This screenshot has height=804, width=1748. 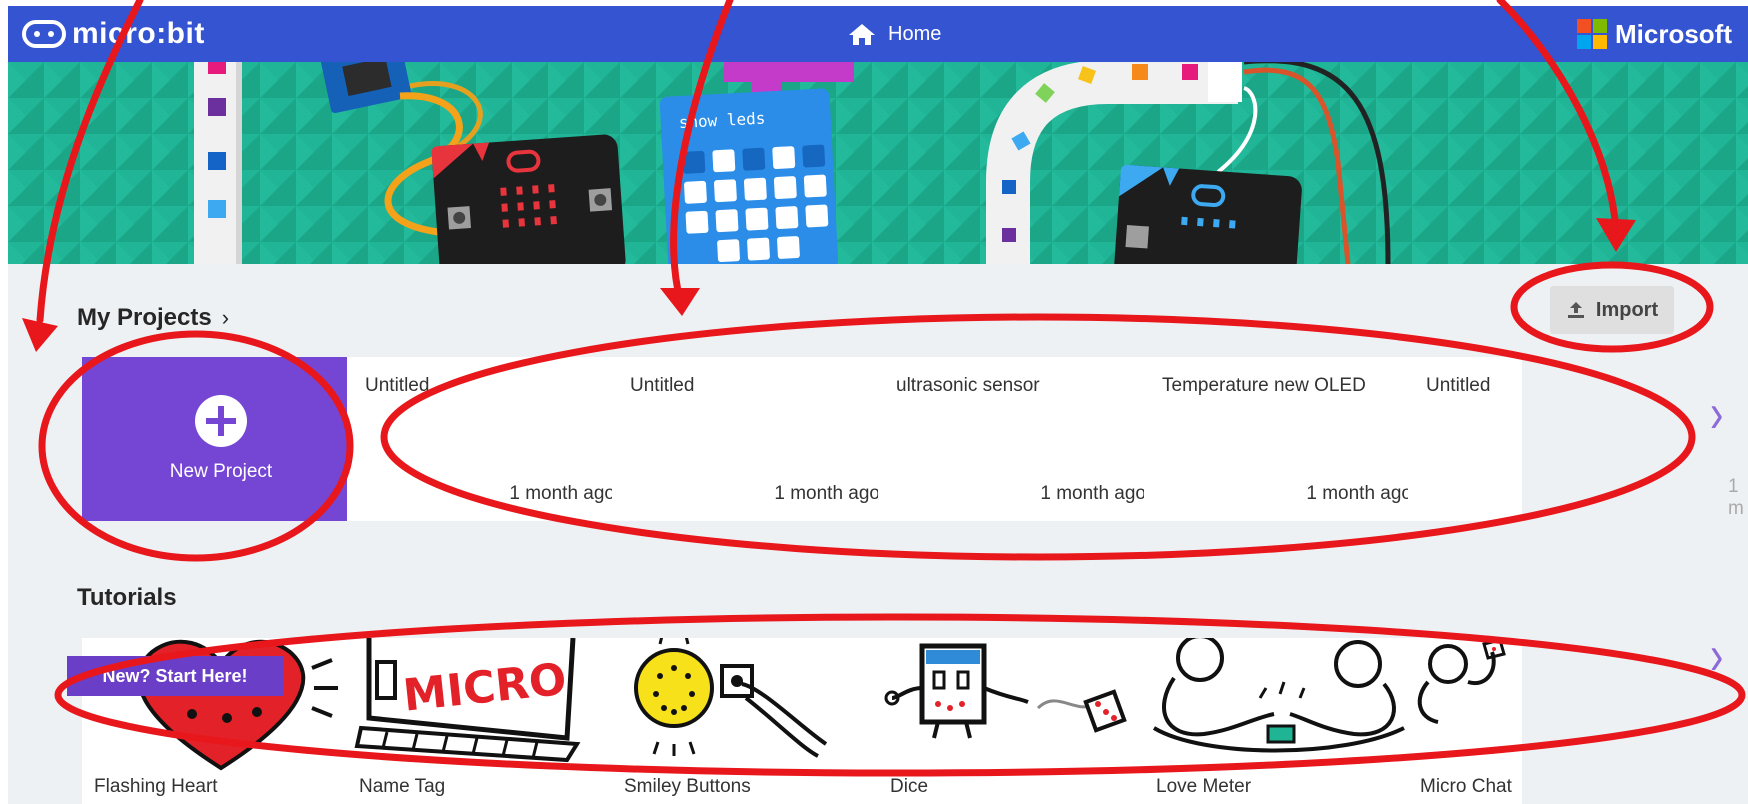 I want to click on tutorial-name: Flashing Heart, so click(x=156, y=787).